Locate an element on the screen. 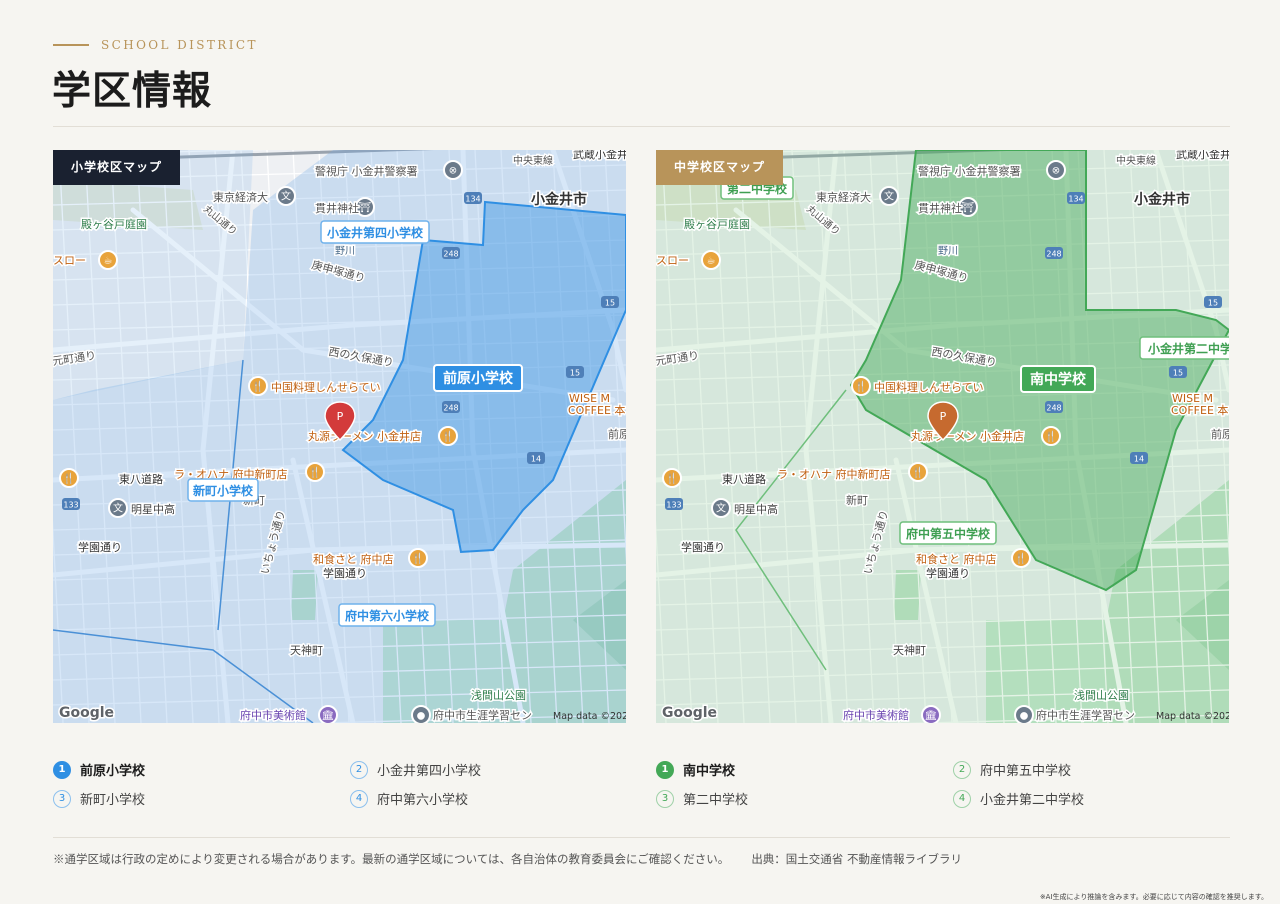  school-label-shinmachi-text: 新町小学校 is located at coordinates (223, 490).